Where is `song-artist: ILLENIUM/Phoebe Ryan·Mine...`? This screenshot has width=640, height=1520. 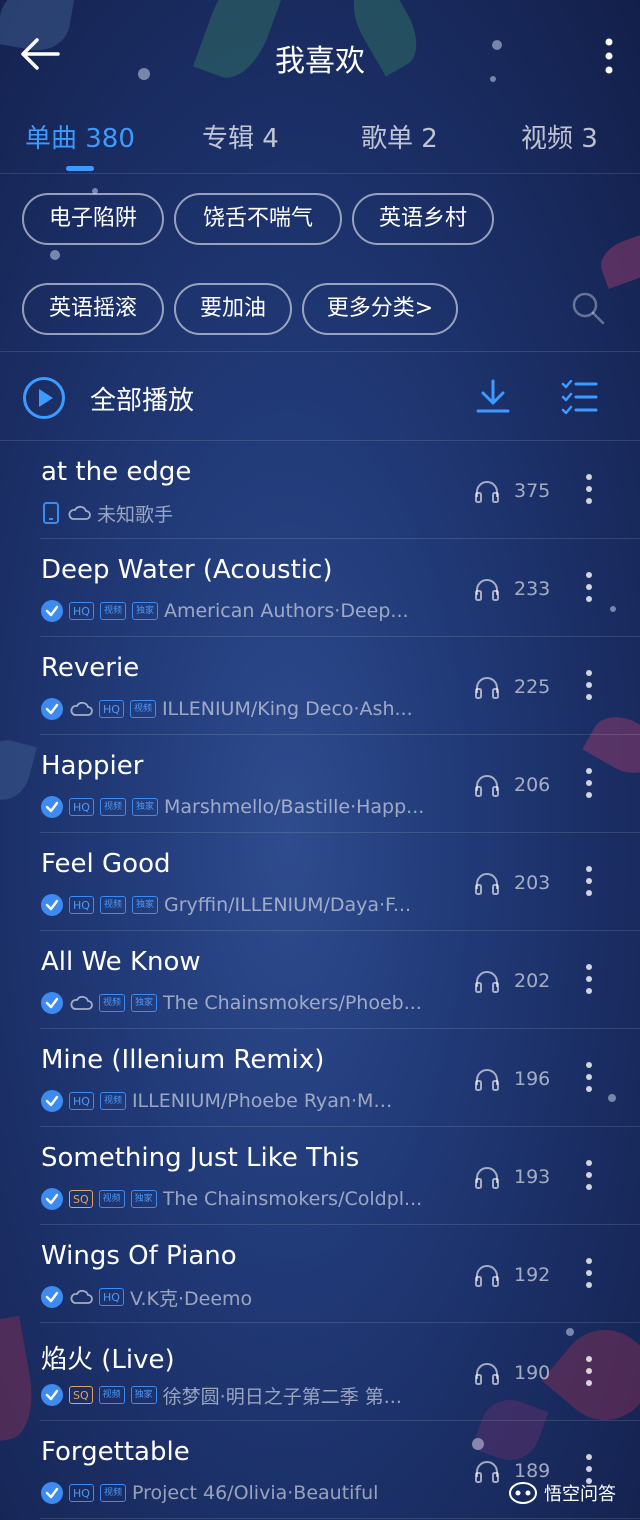 song-artist: ILLENIUM/Phoebe Ryan·Mine... is located at coordinates (262, 1101).